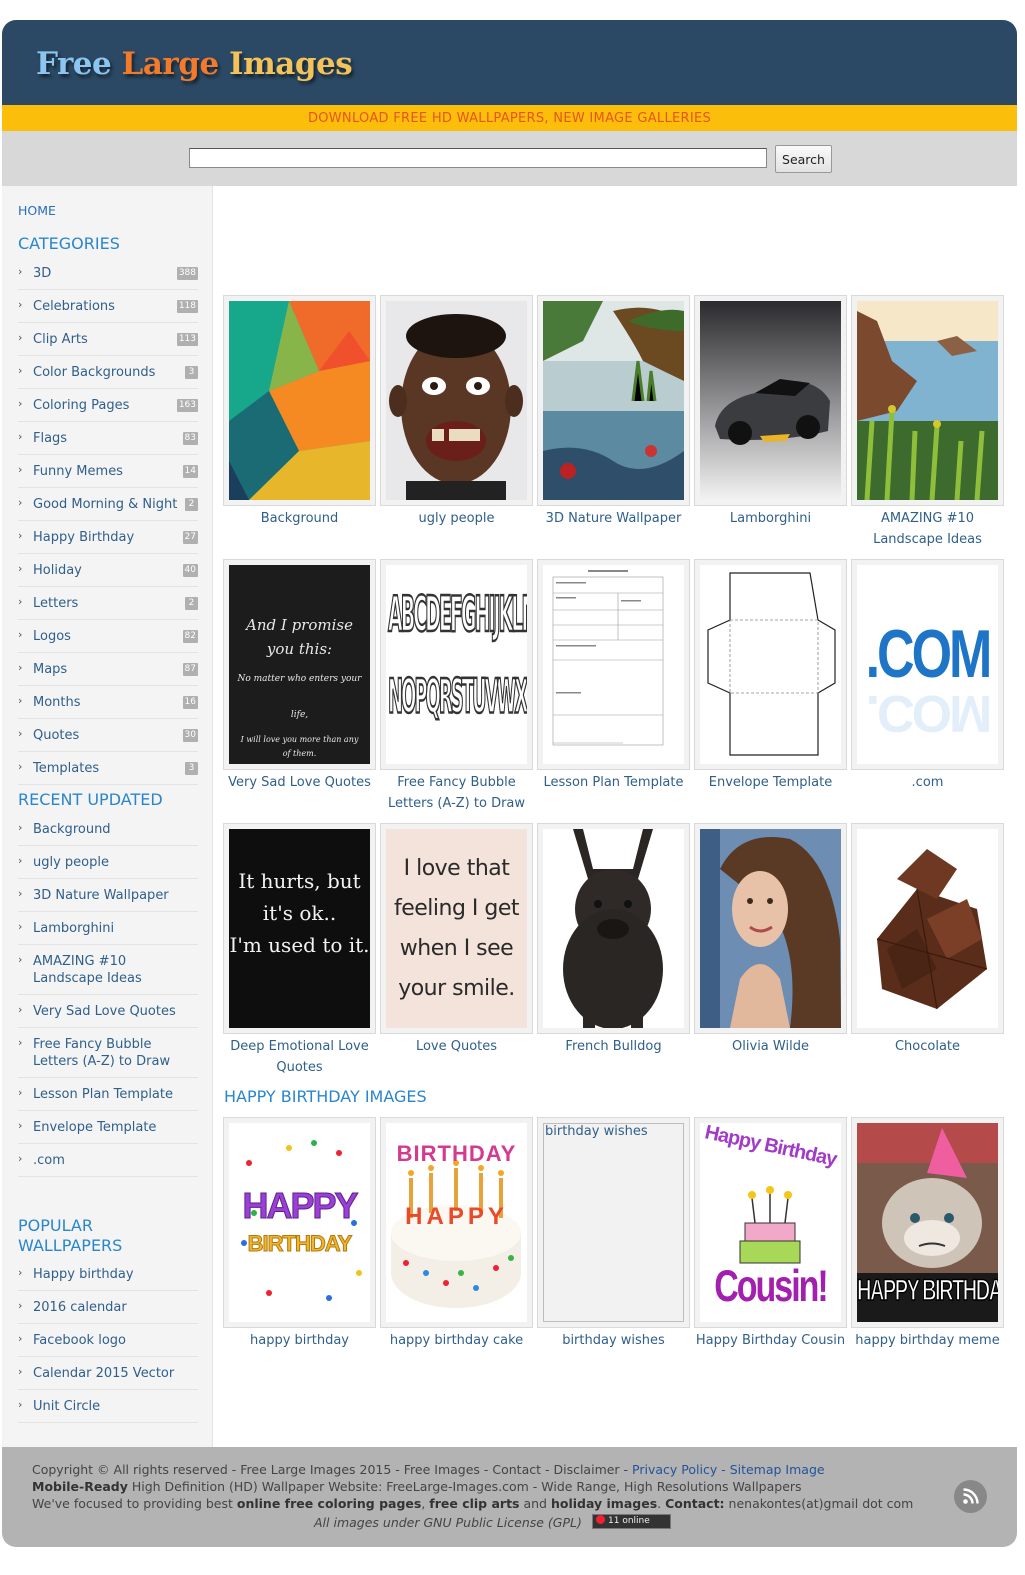  What do you see at coordinates (299, 928) in the screenshot?
I see `thumbnail-frame: It hurts, but it's ok.. I'm used to it.` at bounding box center [299, 928].